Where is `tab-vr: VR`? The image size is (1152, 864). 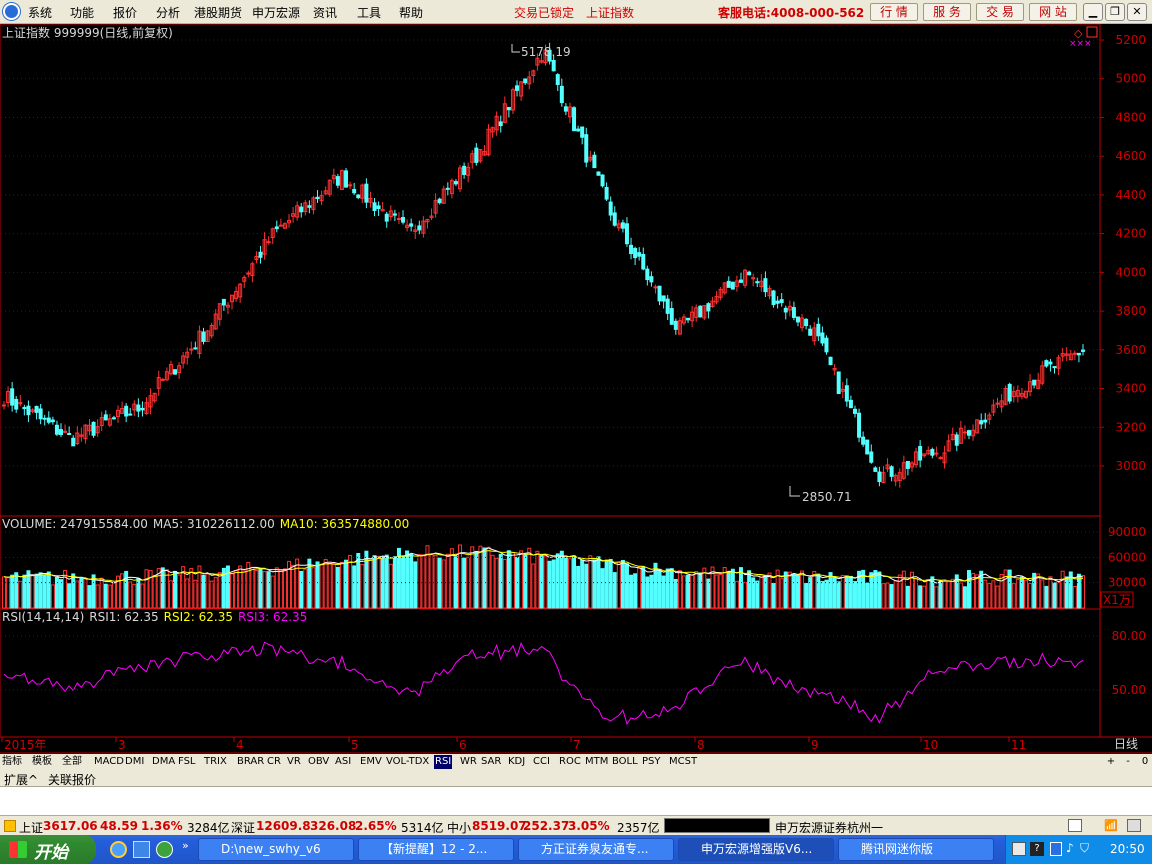 tab-vr: VR is located at coordinates (294, 762).